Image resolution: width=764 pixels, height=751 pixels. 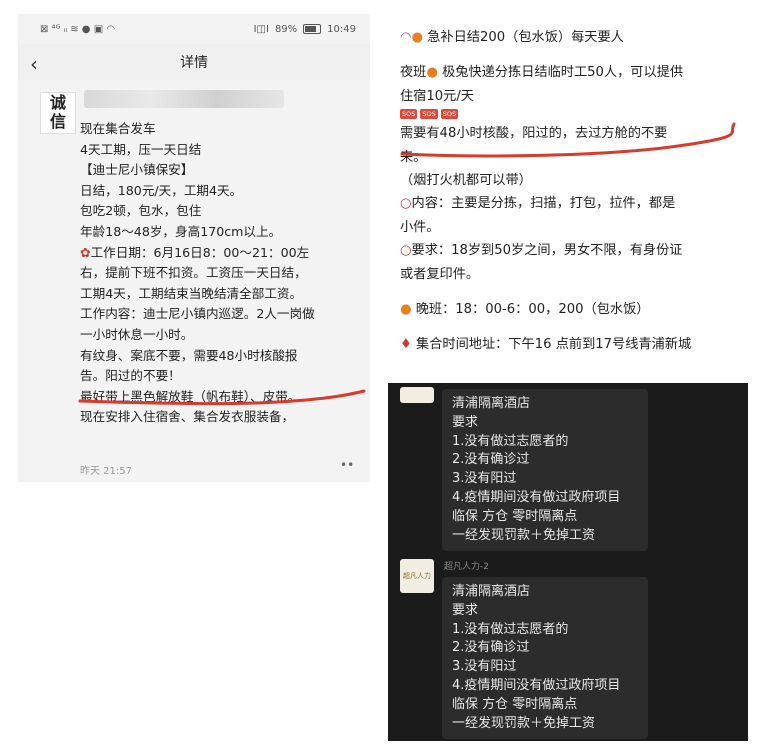 I want to click on back-arrow-icon: ‹, so click(x=34, y=64).